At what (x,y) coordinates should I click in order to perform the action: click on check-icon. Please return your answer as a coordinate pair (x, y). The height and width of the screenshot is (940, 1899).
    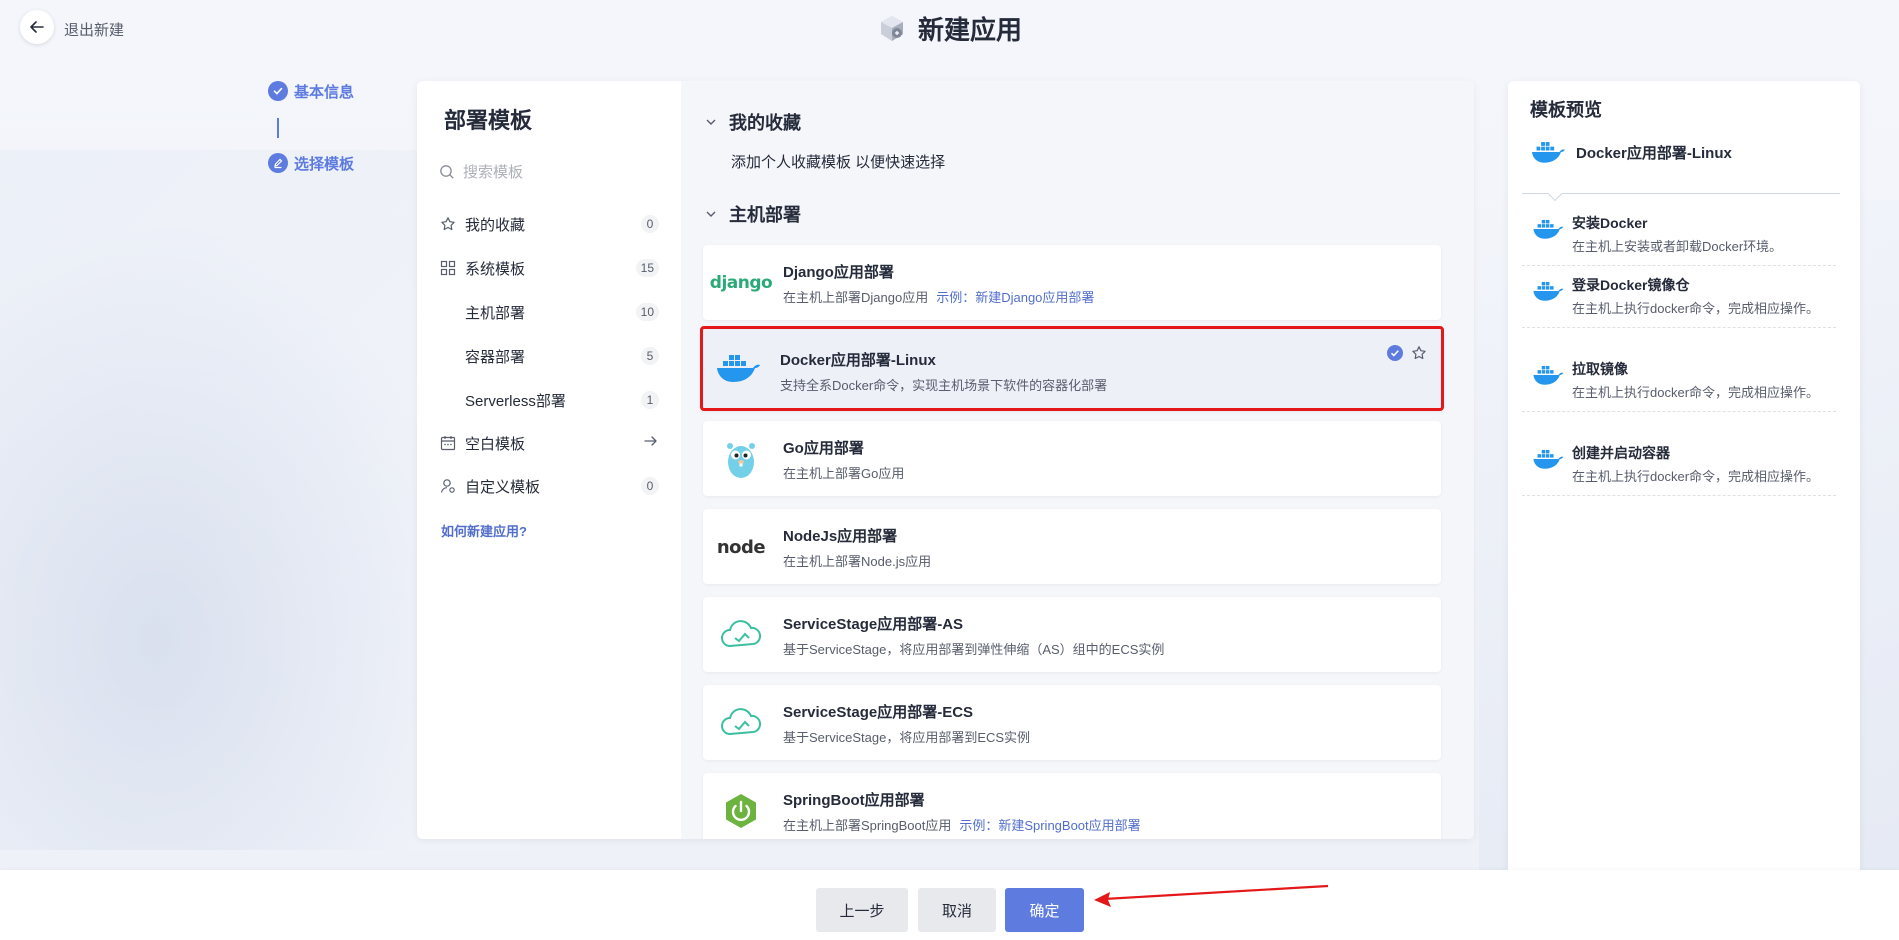
    Looking at the image, I should click on (278, 91).